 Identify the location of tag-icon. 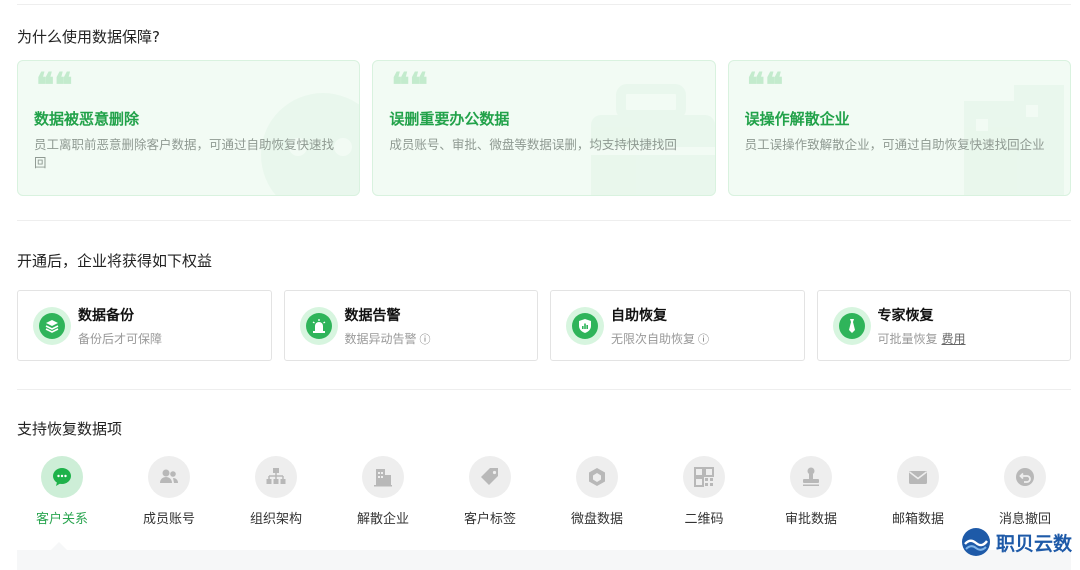
(490, 477).